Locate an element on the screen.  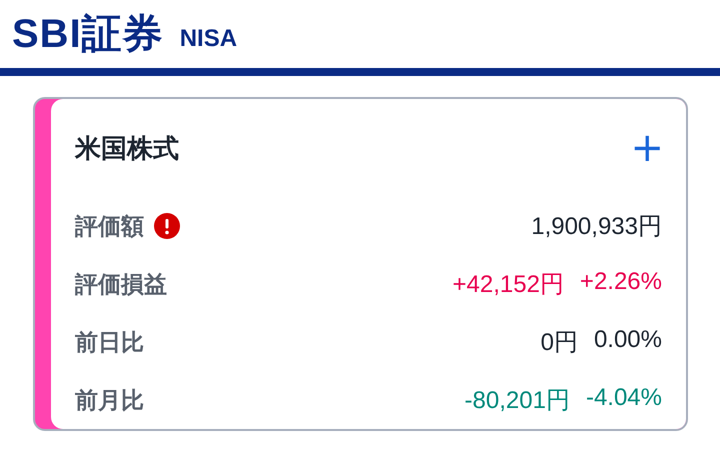
nisa-label: NISA is located at coordinates (209, 39).